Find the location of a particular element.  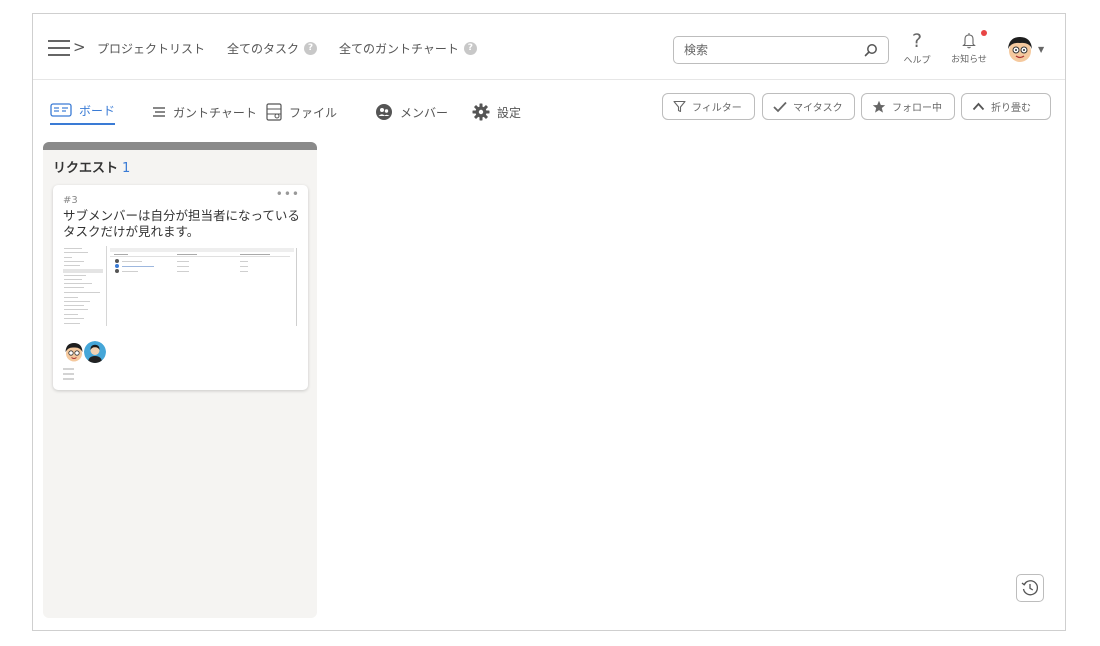

filter-button: フィルター is located at coordinates (708, 106).